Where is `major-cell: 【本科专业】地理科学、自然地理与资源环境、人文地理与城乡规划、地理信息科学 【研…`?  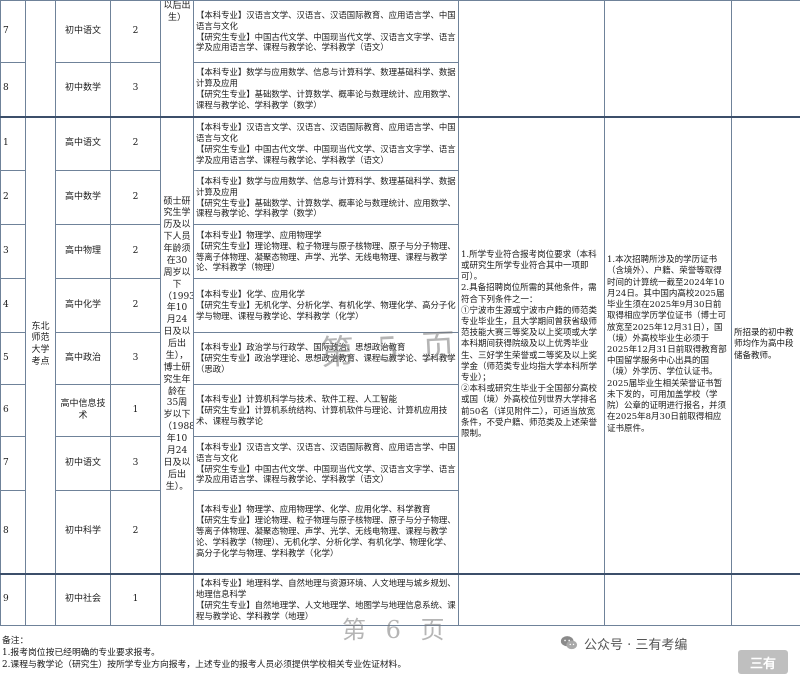
major-cell: 【本科专业】地理科学、自然地理与资源环境、人文地理与城乡规划、地理信息科学 【研… is located at coordinates (326, 599).